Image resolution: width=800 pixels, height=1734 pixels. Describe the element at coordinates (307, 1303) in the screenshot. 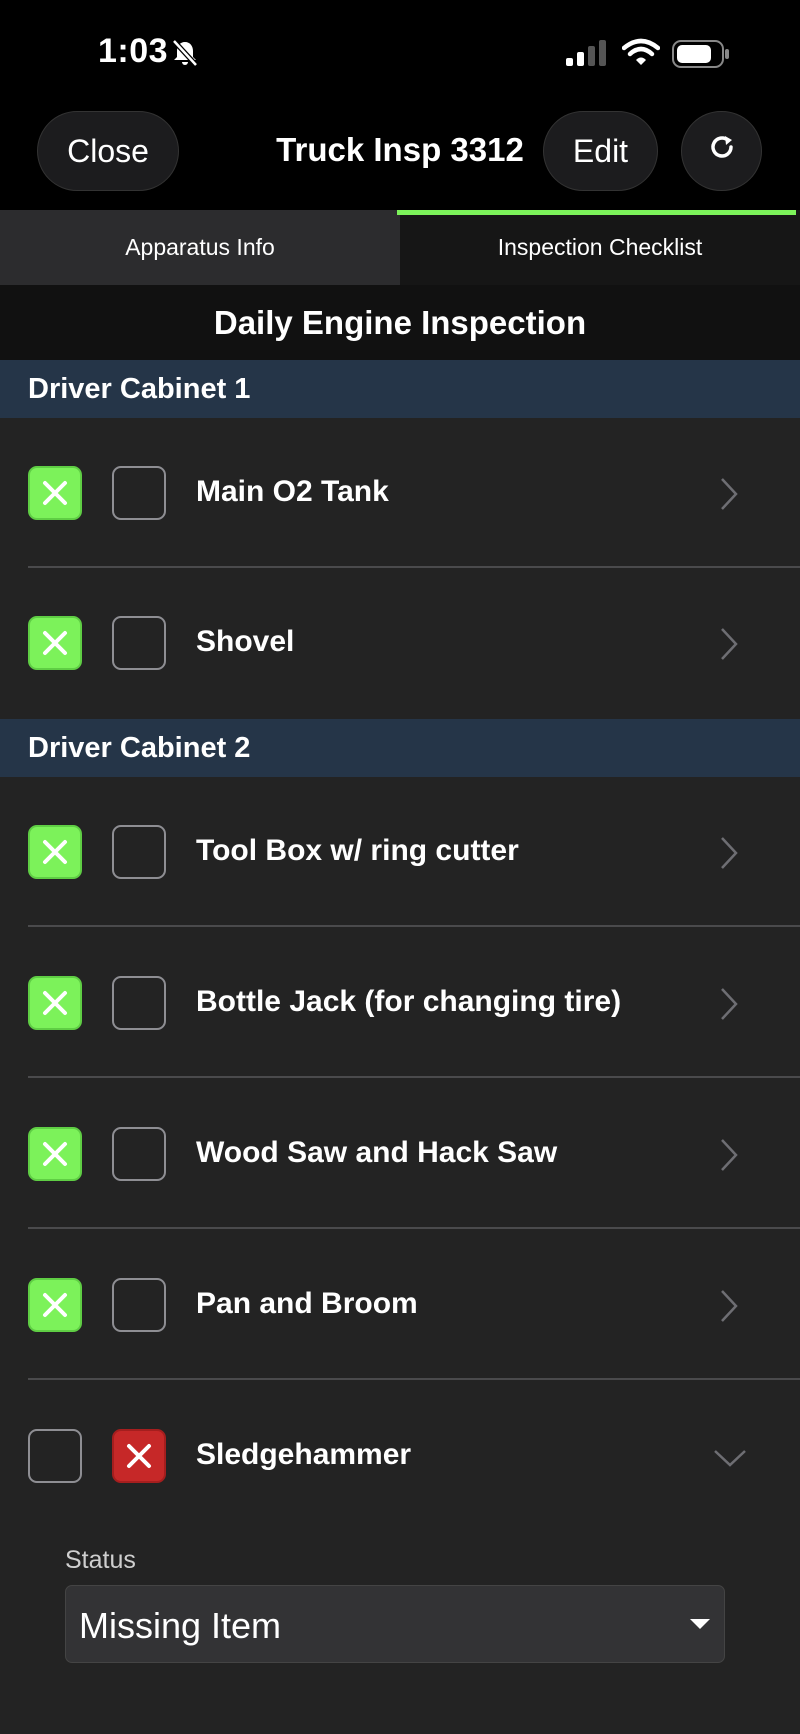

I see `item-label: Pan and Broom` at that location.